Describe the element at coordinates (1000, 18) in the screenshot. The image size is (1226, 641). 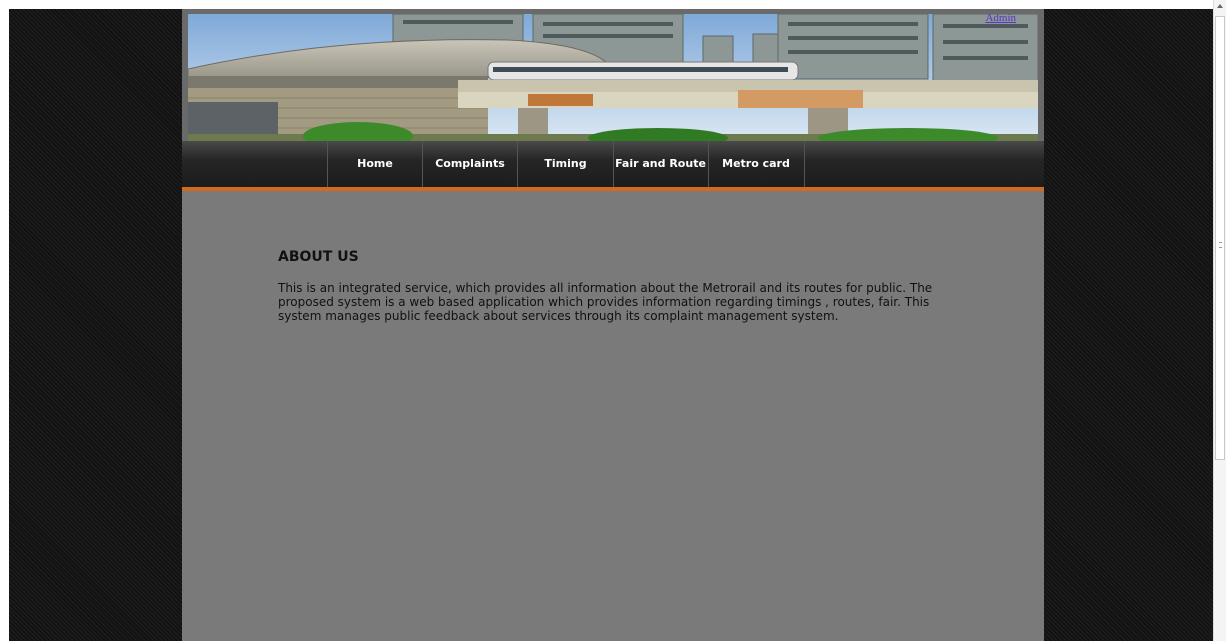
I see `admin-link: Admin` at that location.